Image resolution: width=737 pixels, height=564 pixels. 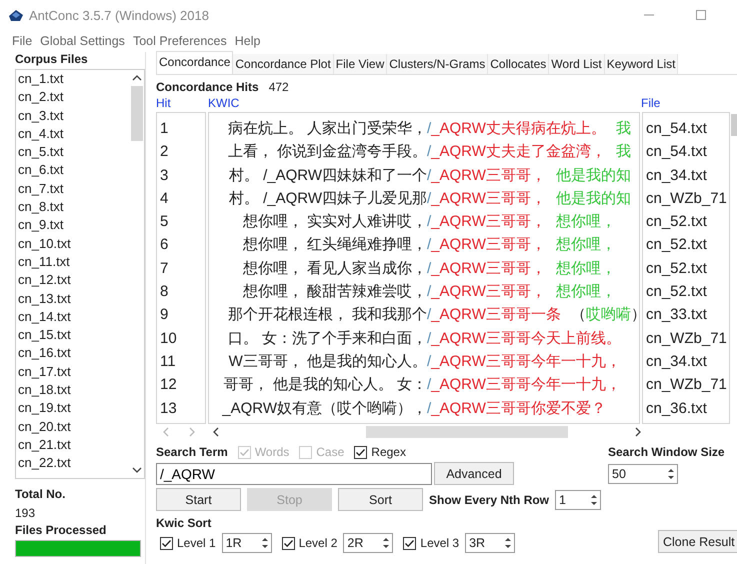 I want to click on hit-number: 6, so click(x=164, y=245).